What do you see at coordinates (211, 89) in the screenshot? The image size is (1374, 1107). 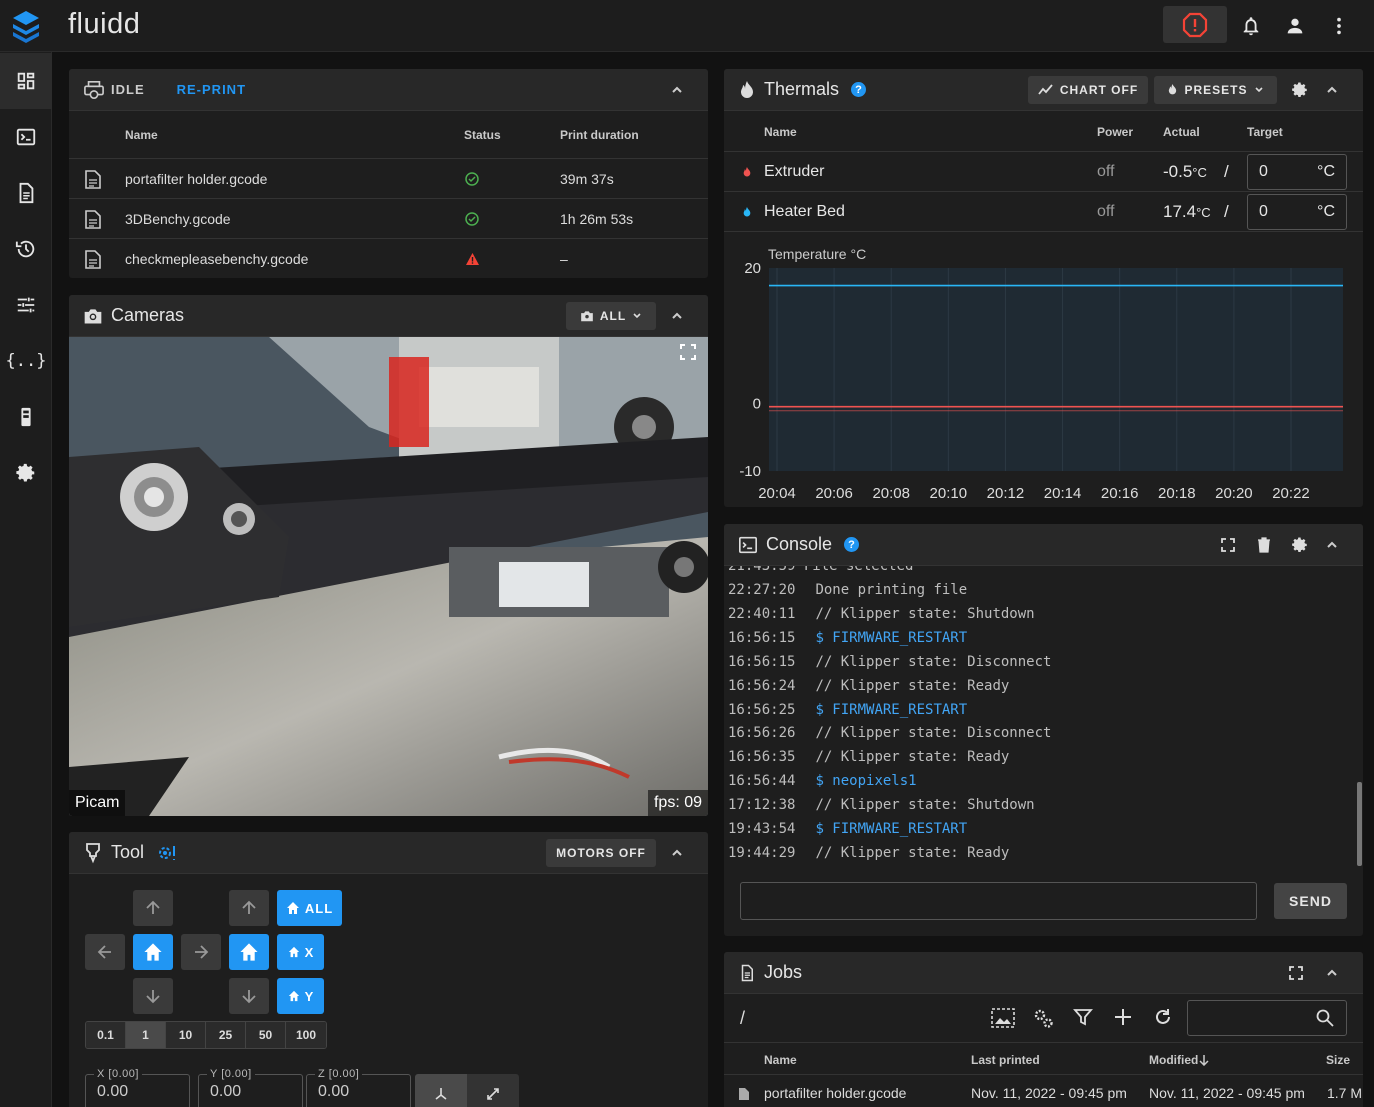 I see `reprint-button: RE-PRINT` at bounding box center [211, 89].